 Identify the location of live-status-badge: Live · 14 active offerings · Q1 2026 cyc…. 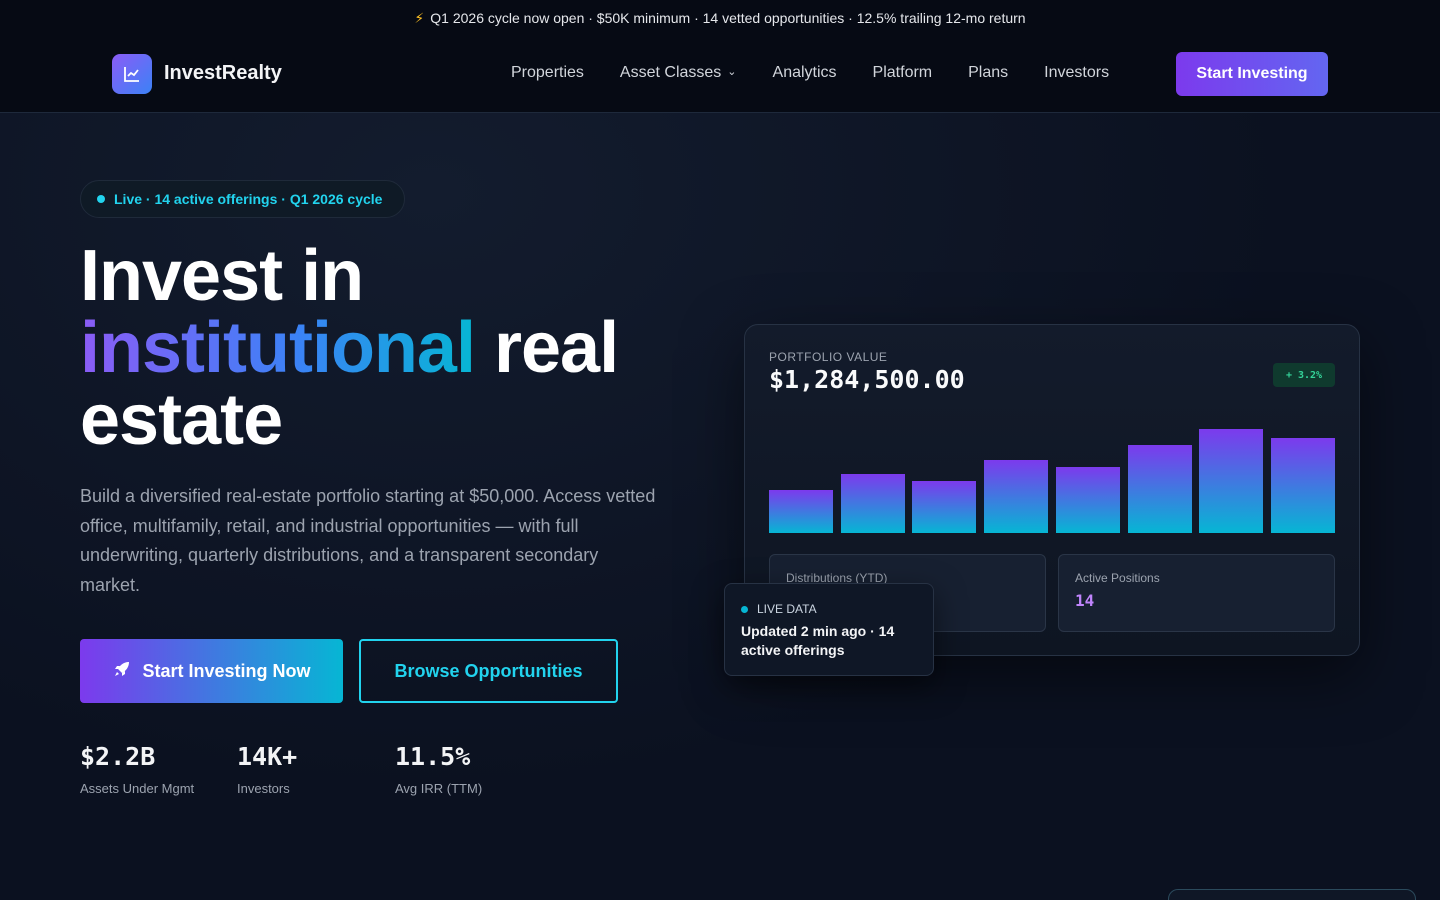
(242, 199).